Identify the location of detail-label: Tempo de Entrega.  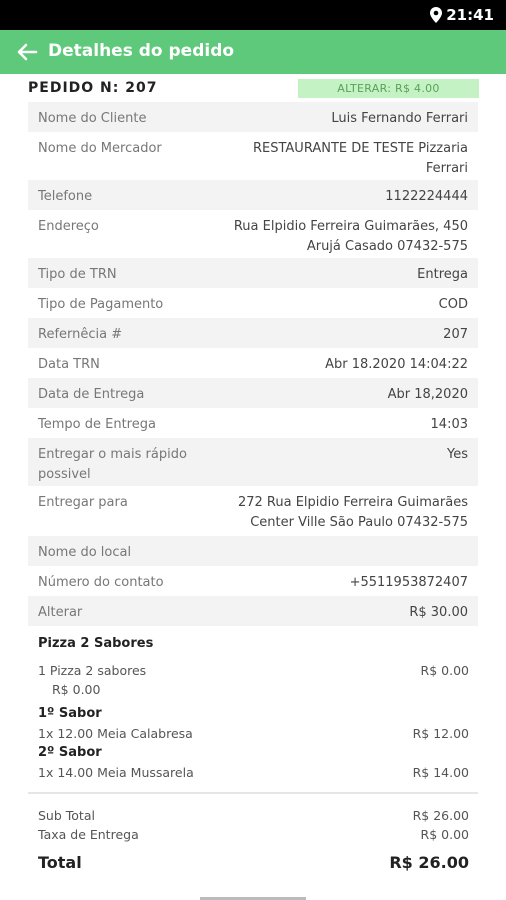
(97, 424).